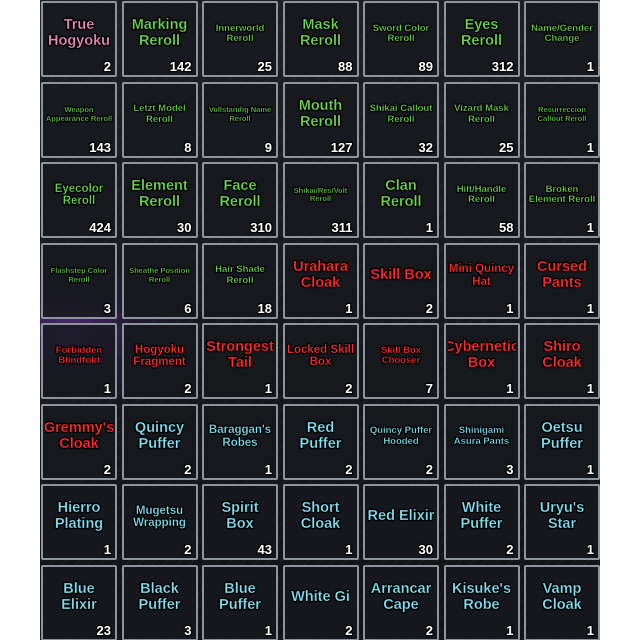 The image size is (640, 640). What do you see at coordinates (481, 522) in the screenshot?
I see `item-slot-white-puffer: White Puffer 2` at bounding box center [481, 522].